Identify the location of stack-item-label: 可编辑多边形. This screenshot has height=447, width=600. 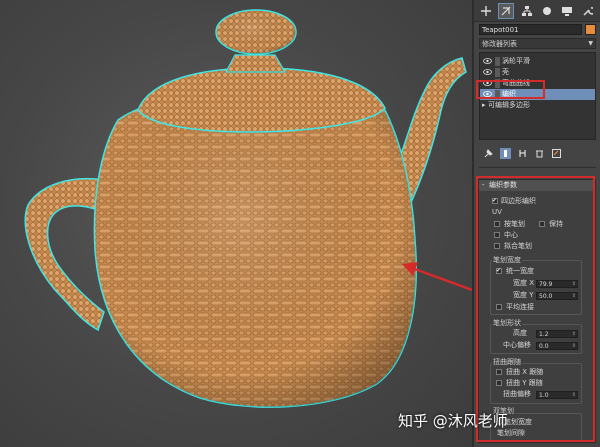
(509, 105).